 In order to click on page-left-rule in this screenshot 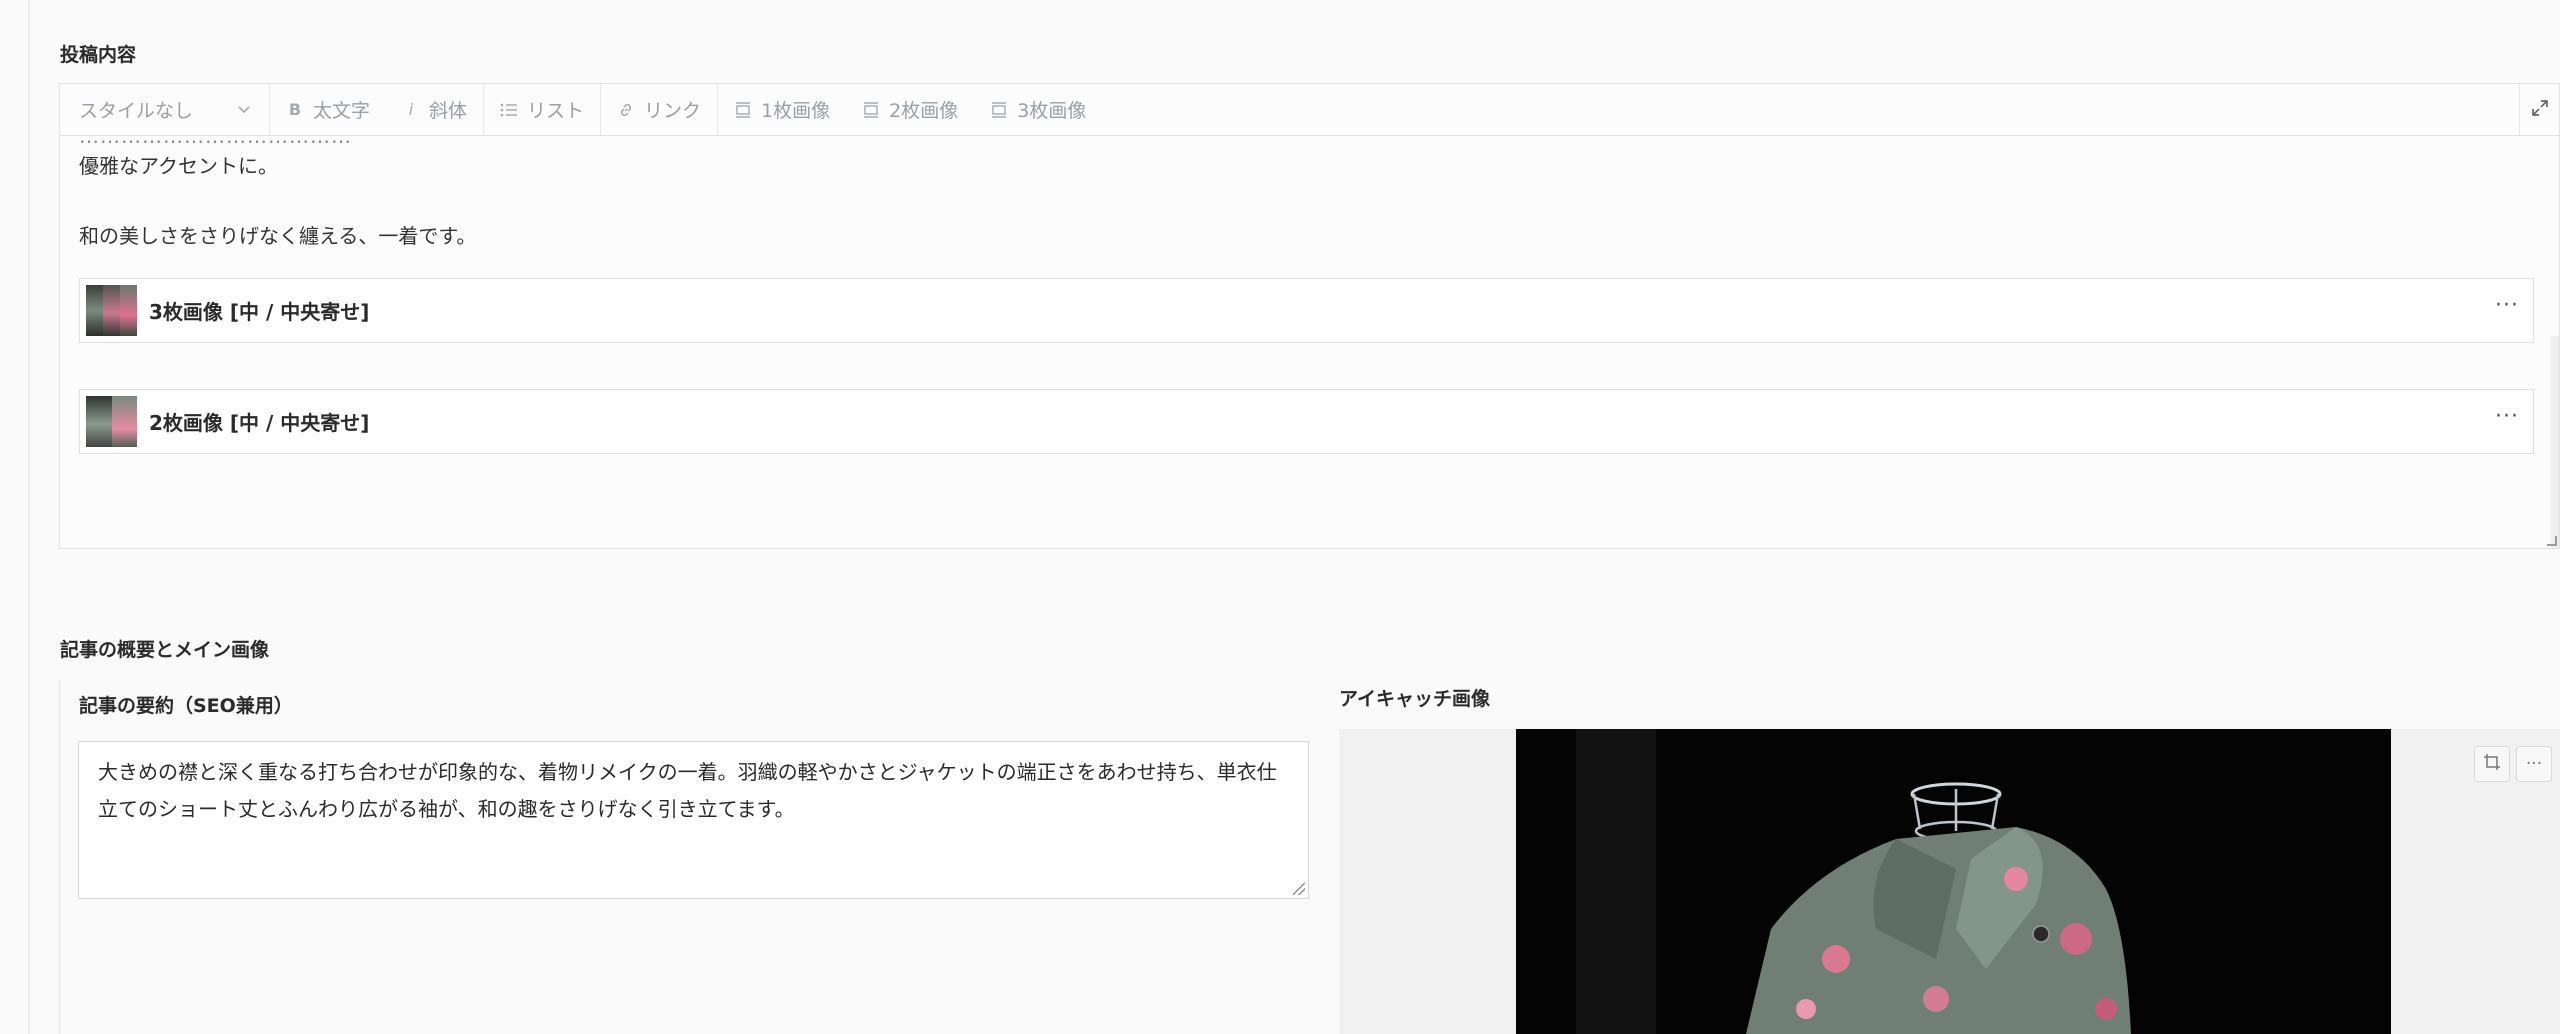, I will do `click(29, 517)`.